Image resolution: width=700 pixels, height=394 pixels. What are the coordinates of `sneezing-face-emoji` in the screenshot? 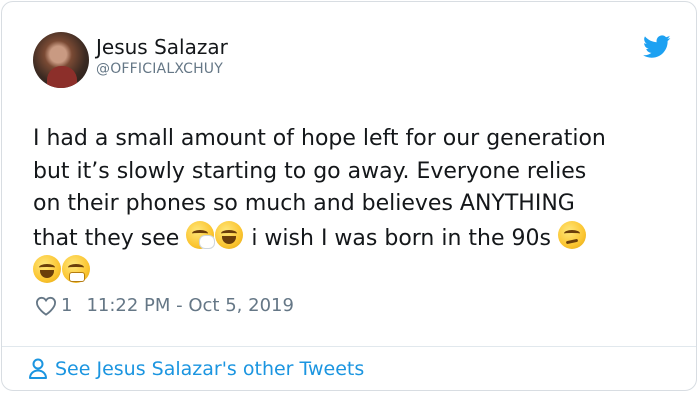 It's located at (201, 234).